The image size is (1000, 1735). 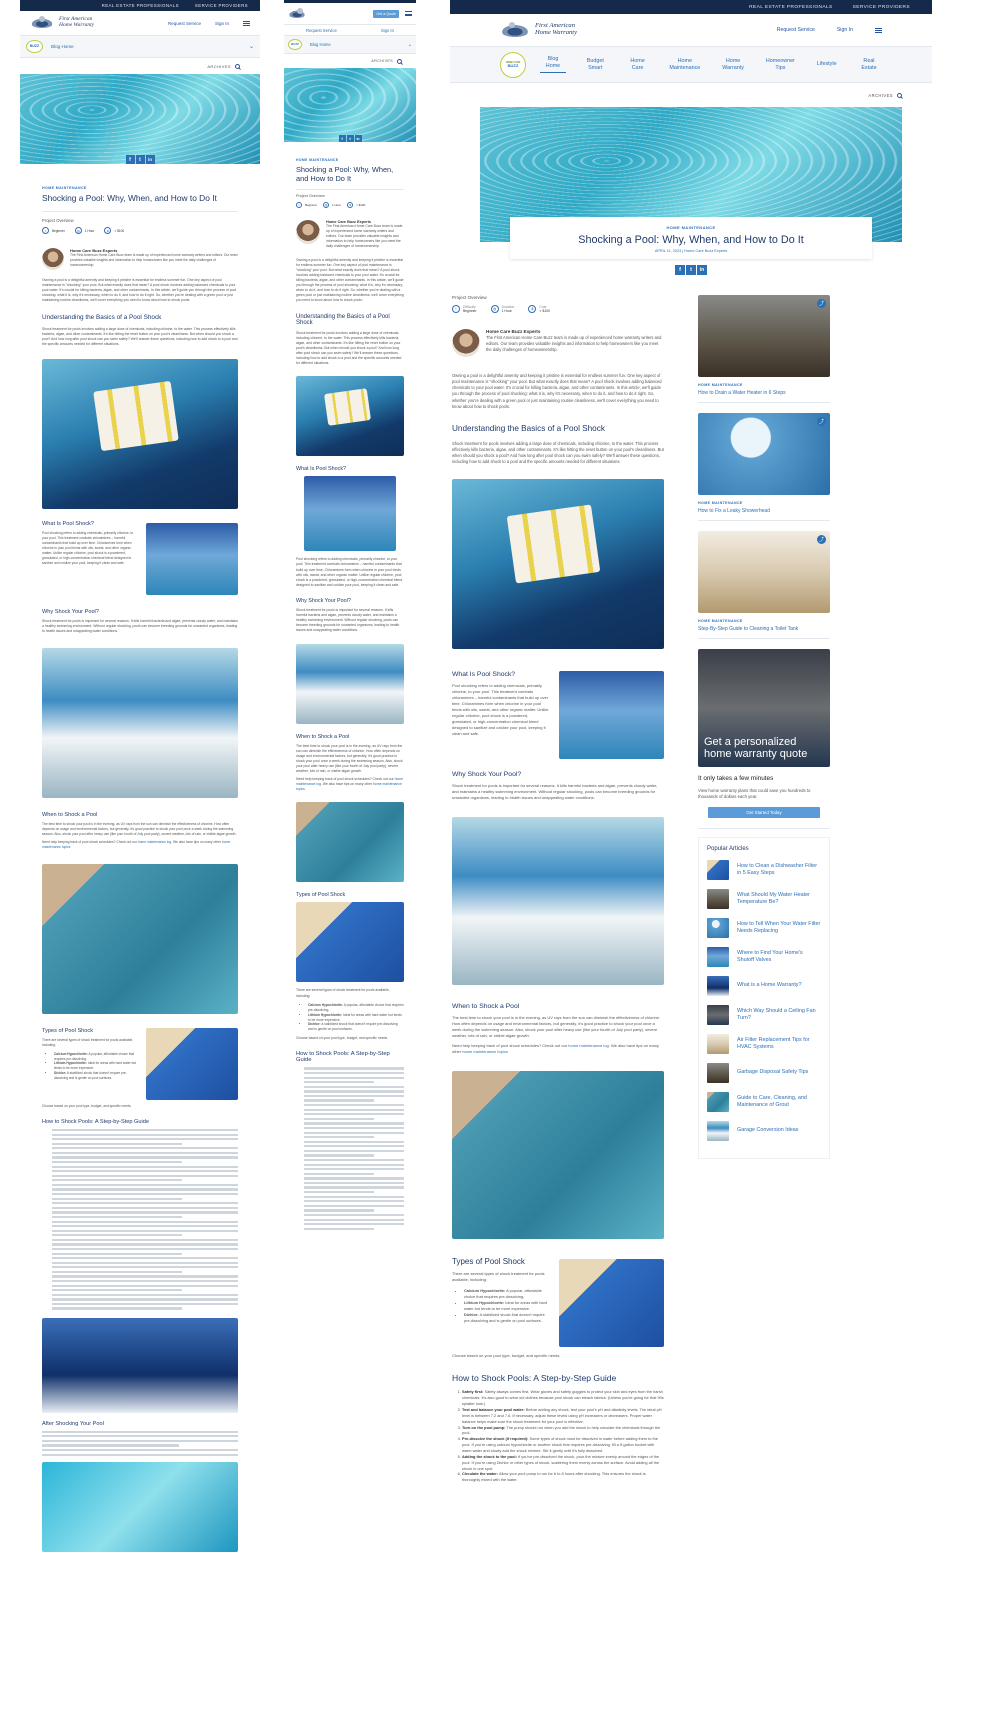 What do you see at coordinates (780, 64) in the screenshot?
I see `nav-homeowner-tips: Homeowner Tips` at bounding box center [780, 64].